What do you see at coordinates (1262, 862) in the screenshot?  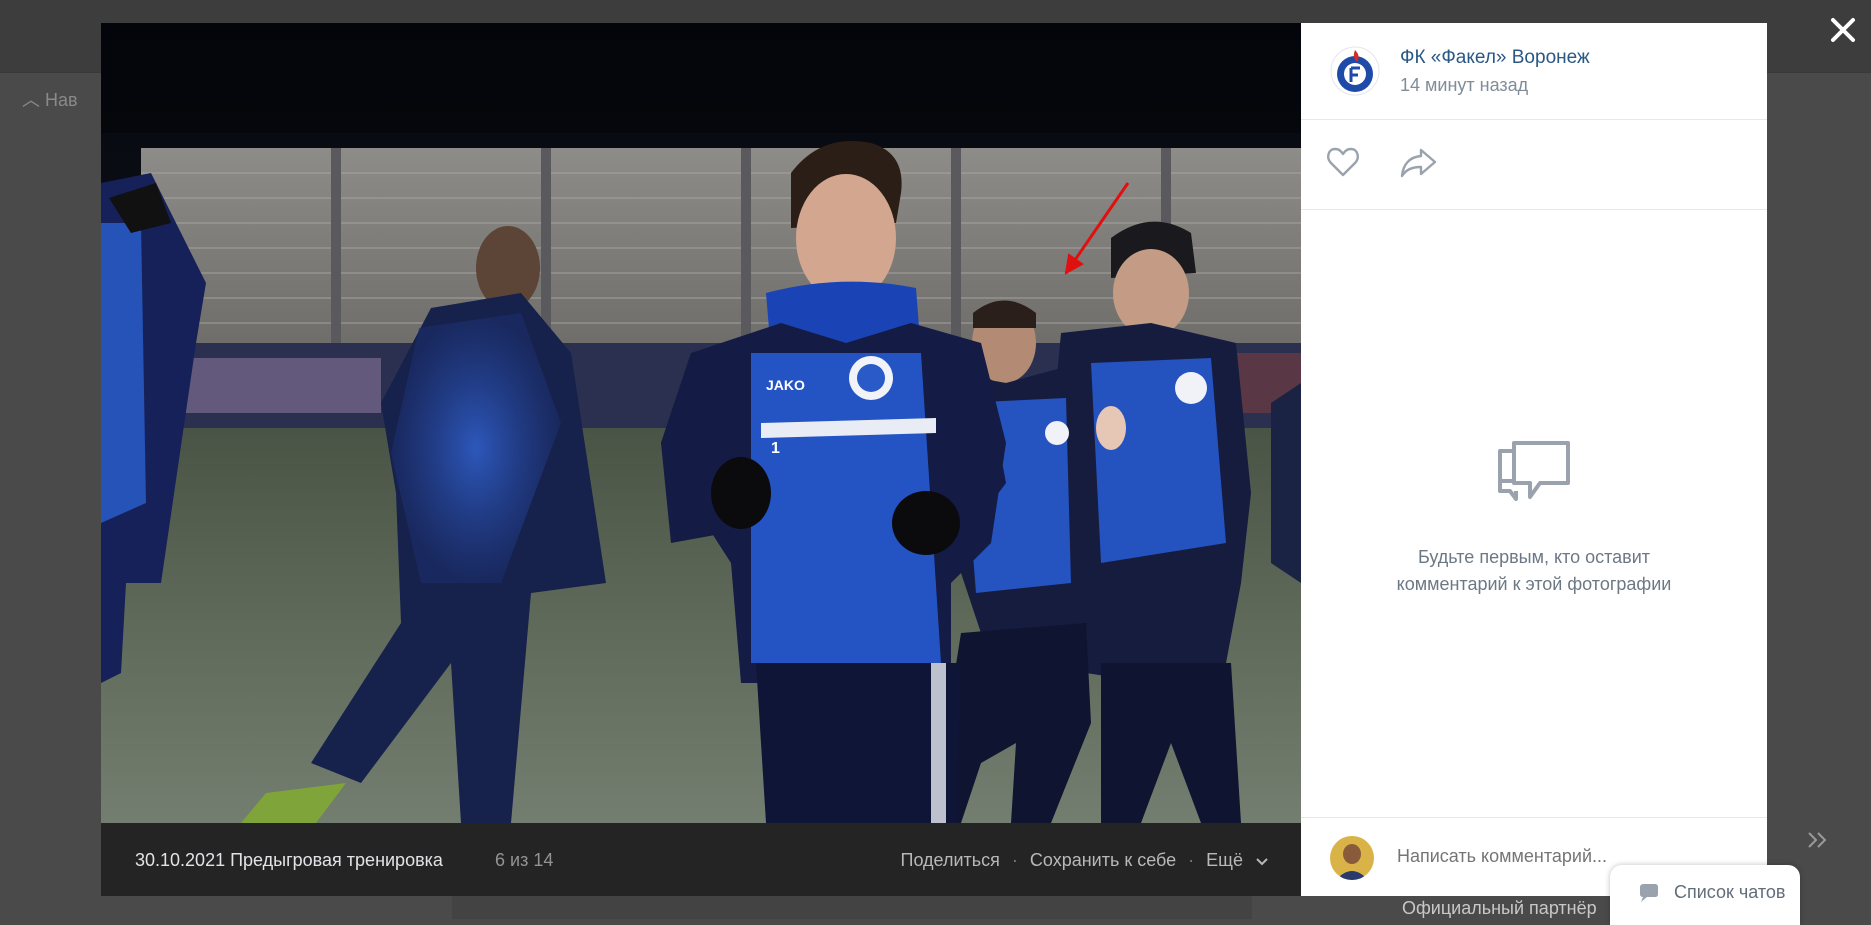 I see `chevron-down-icon` at bounding box center [1262, 862].